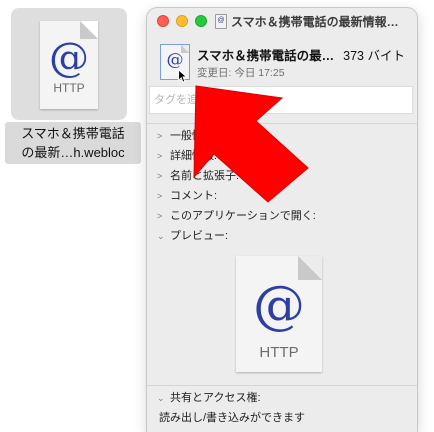 Image resolution: width=434 pixels, height=432 pixels. What do you see at coordinates (73, 133) in the screenshot?
I see `file-name-line-1: スマホ＆携帯電話` at bounding box center [73, 133].